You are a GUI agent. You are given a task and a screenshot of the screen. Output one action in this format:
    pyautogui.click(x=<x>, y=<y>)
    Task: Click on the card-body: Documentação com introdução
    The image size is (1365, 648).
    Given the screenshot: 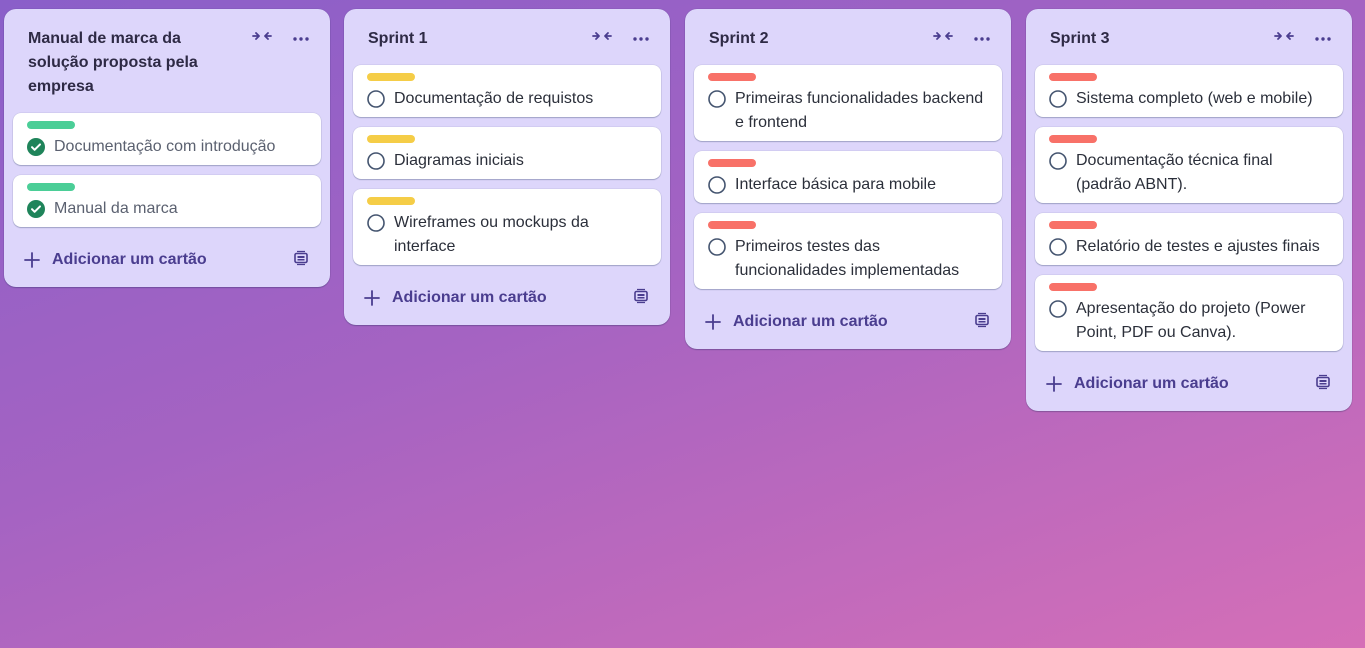 What is the action you would take?
    pyautogui.click(x=167, y=147)
    